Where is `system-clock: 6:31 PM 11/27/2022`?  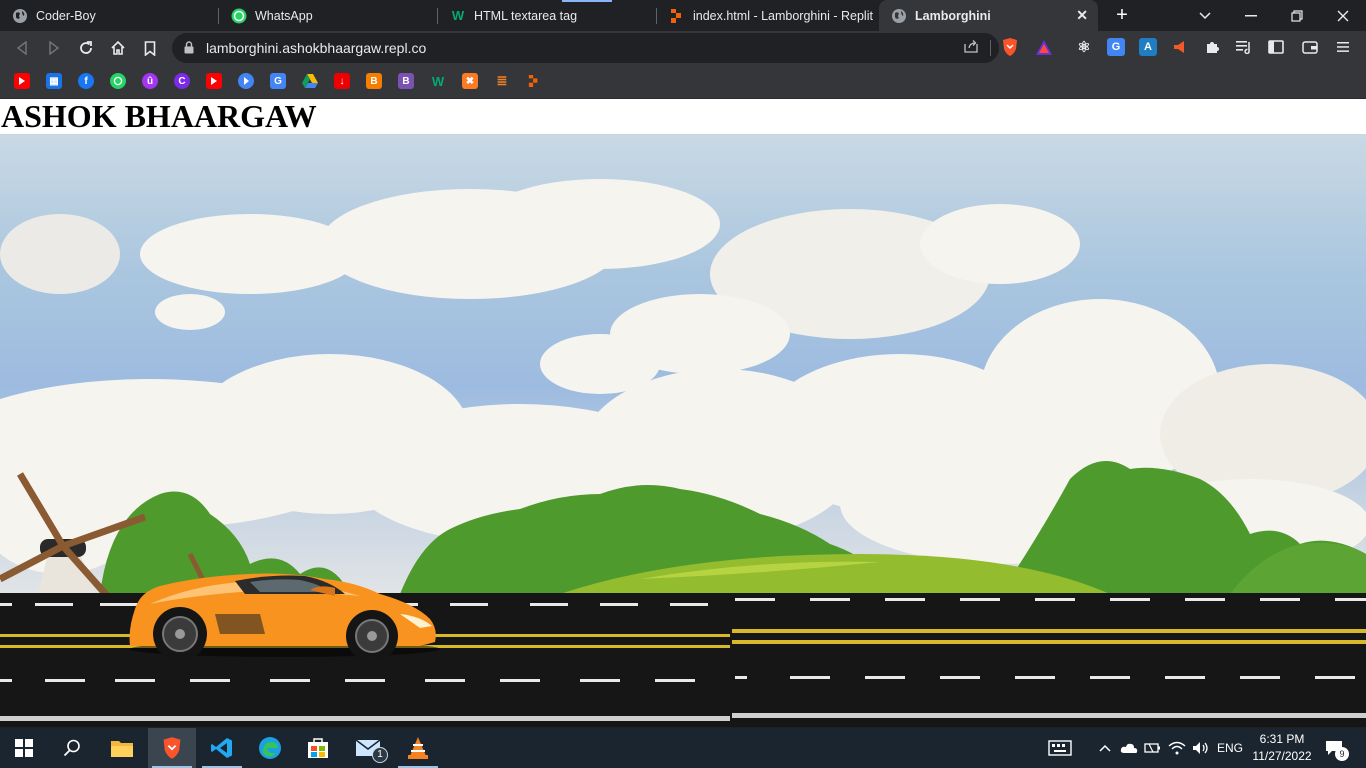
system-clock: 6:31 PM 11/27/2022 is located at coordinates (1282, 748).